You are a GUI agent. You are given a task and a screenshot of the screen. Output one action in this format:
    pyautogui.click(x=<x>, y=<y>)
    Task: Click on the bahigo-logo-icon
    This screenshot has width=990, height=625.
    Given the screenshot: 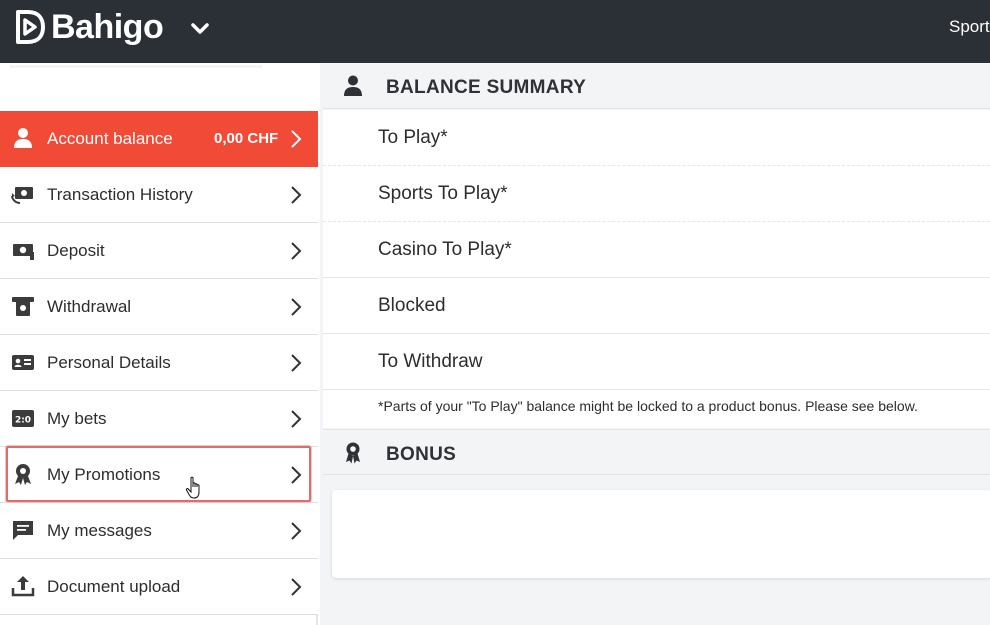 What is the action you would take?
    pyautogui.click(x=30, y=27)
    